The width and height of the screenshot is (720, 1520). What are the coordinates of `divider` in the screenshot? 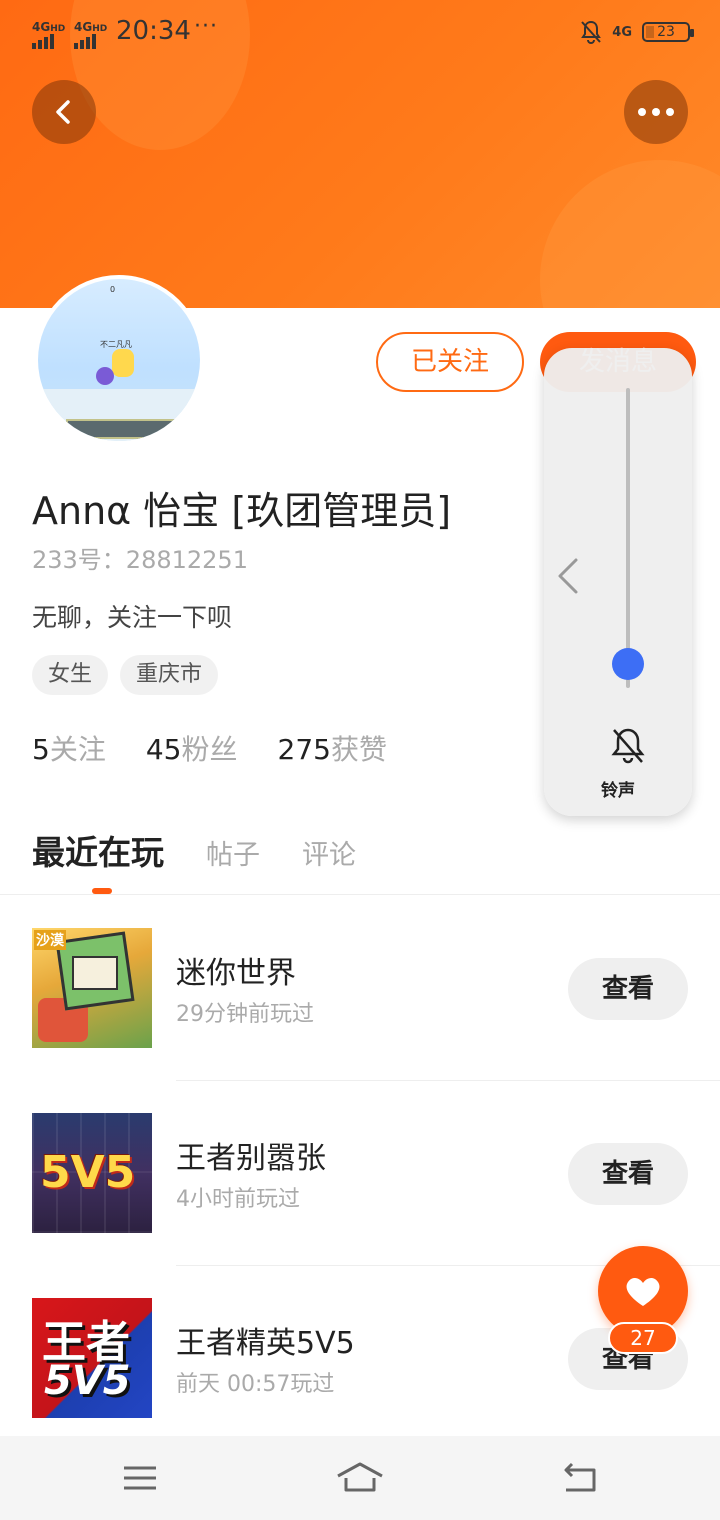 It's located at (360, 894).